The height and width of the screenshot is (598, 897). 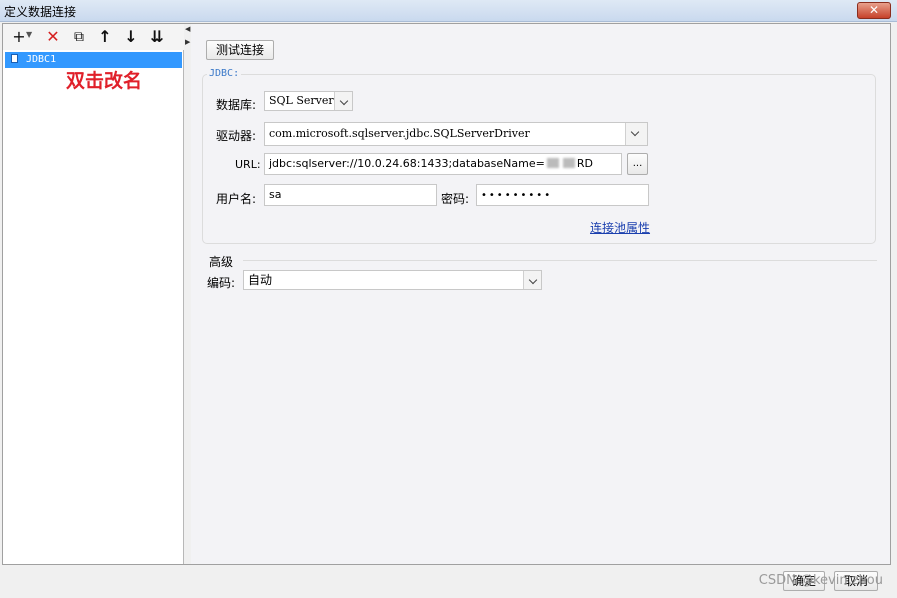 What do you see at coordinates (517, 195) in the screenshot?
I see `password-value: •••••••••` at bounding box center [517, 195].